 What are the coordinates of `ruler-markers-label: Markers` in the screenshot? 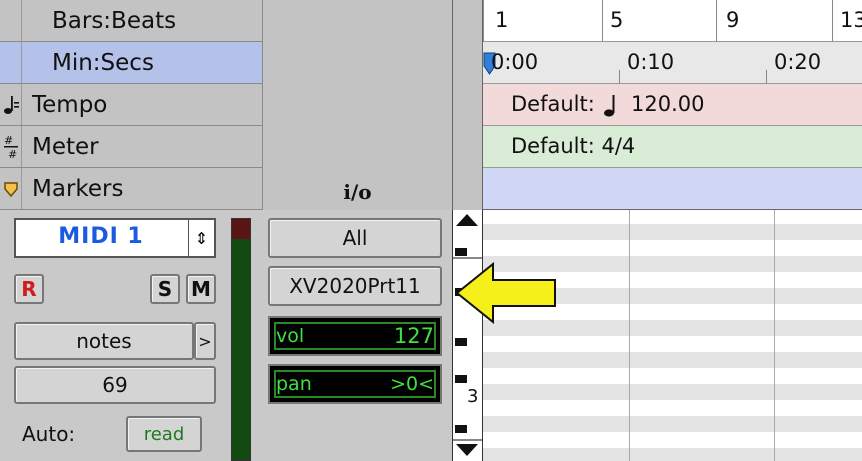 It's located at (78, 188).